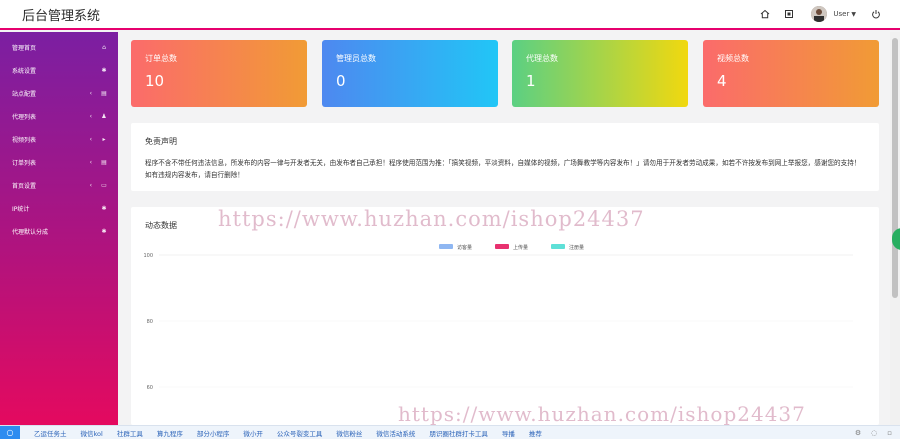 The width and height of the screenshot is (900, 439). Describe the element at coordinates (253, 433) in the screenshot. I see `bottombar-link: 微小开` at that location.